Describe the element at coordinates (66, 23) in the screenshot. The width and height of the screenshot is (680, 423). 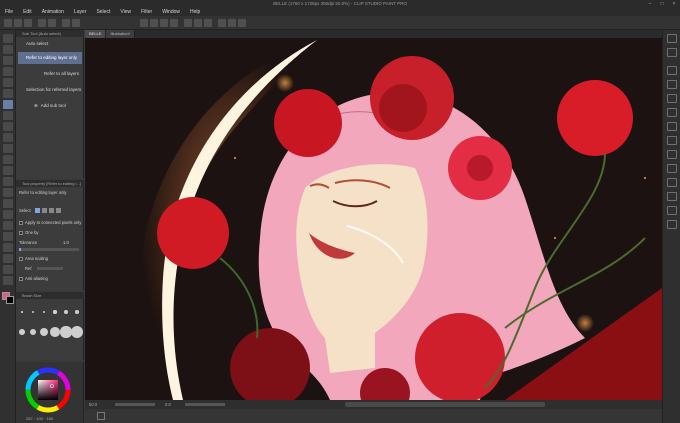
I see `clear-icon` at that location.